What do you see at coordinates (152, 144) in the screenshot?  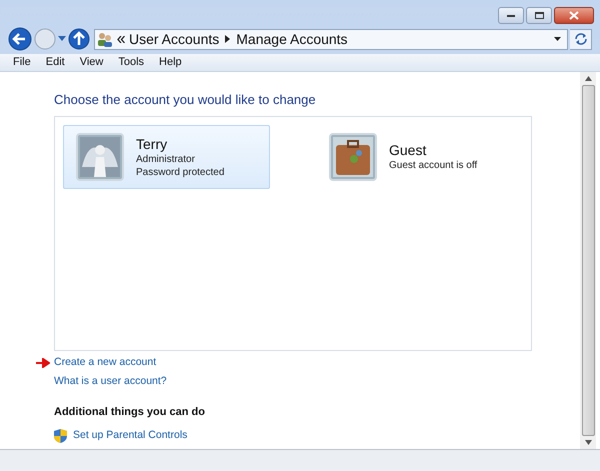 I see `account-name: Terry` at bounding box center [152, 144].